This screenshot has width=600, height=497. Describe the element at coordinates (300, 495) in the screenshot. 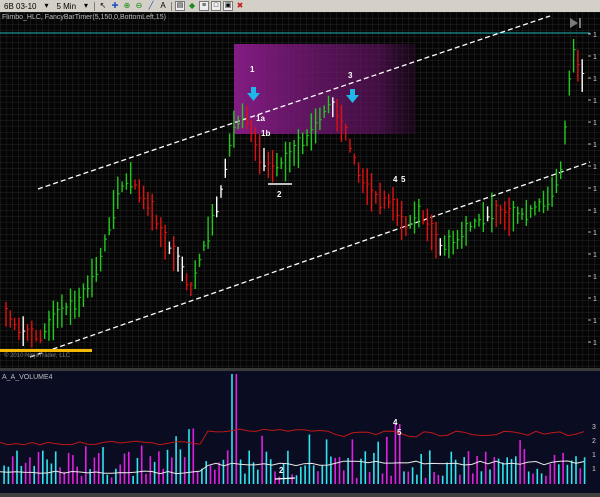

I see `horizontal-scrollbar` at that location.